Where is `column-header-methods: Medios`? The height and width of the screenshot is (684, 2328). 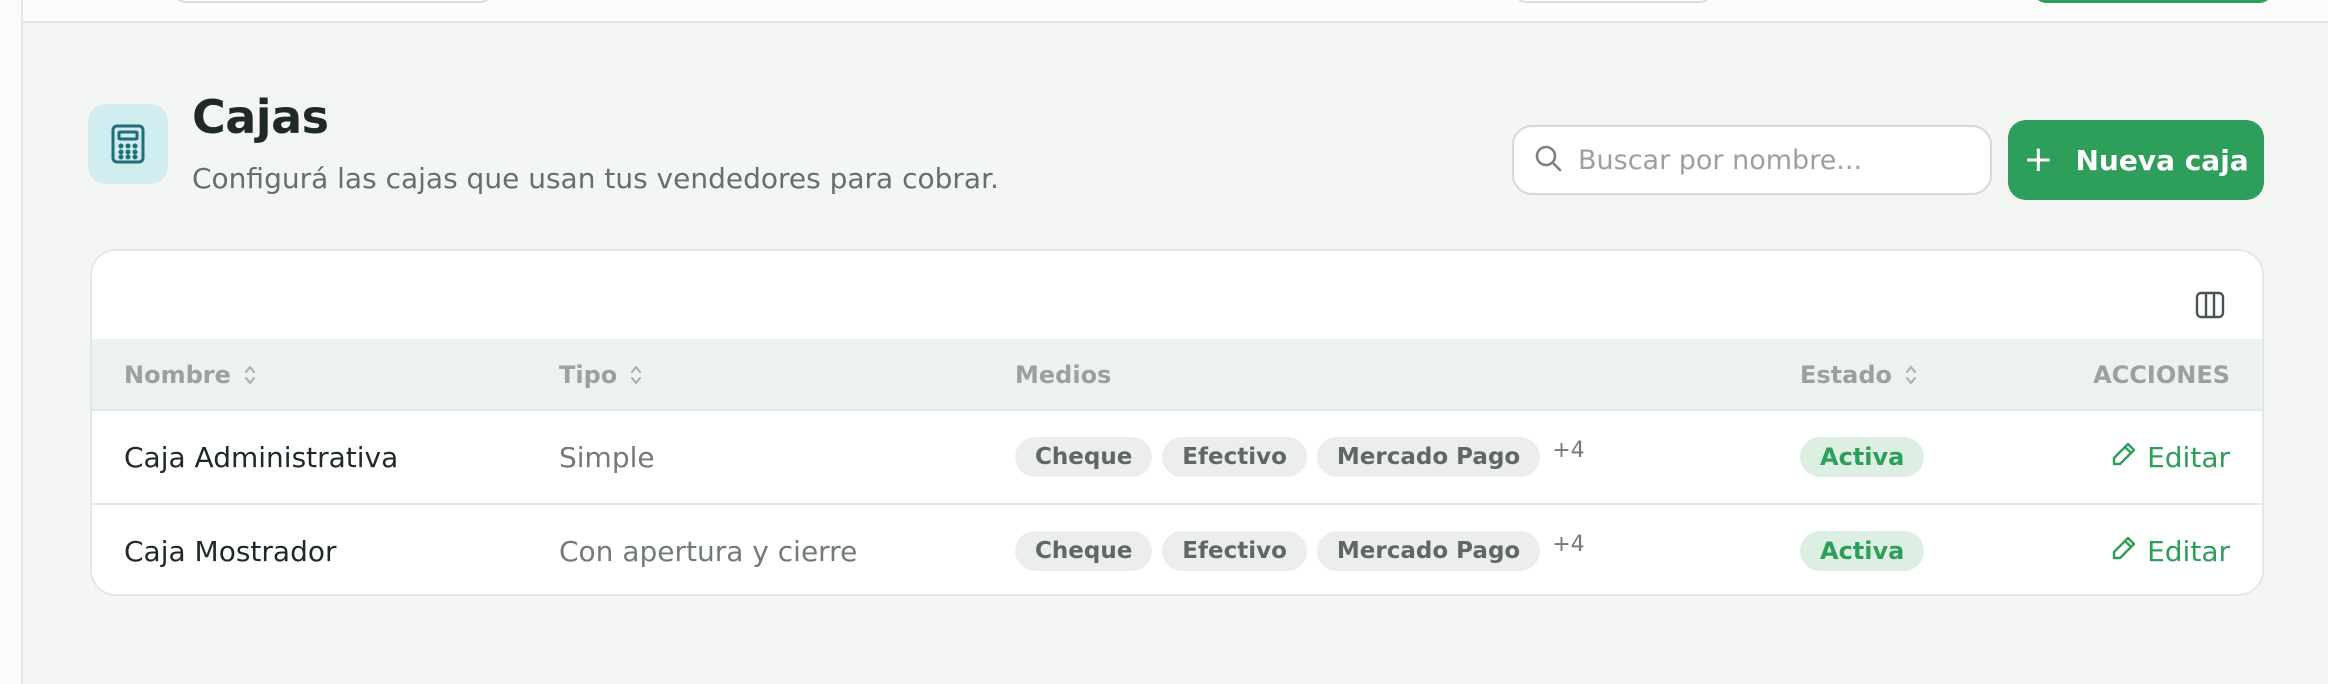 column-header-methods: Medios is located at coordinates (1063, 375).